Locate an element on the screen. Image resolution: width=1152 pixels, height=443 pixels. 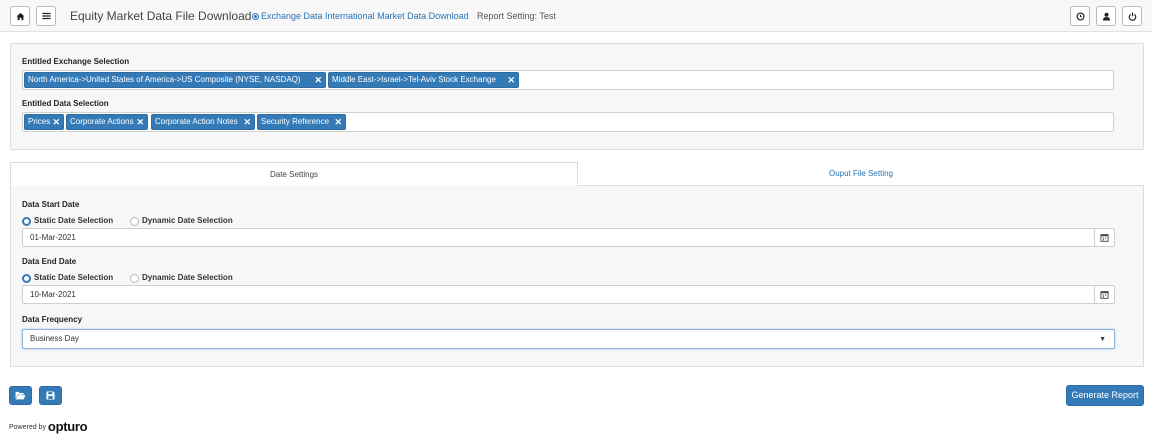
save-report-button is located at coordinates (50, 395).